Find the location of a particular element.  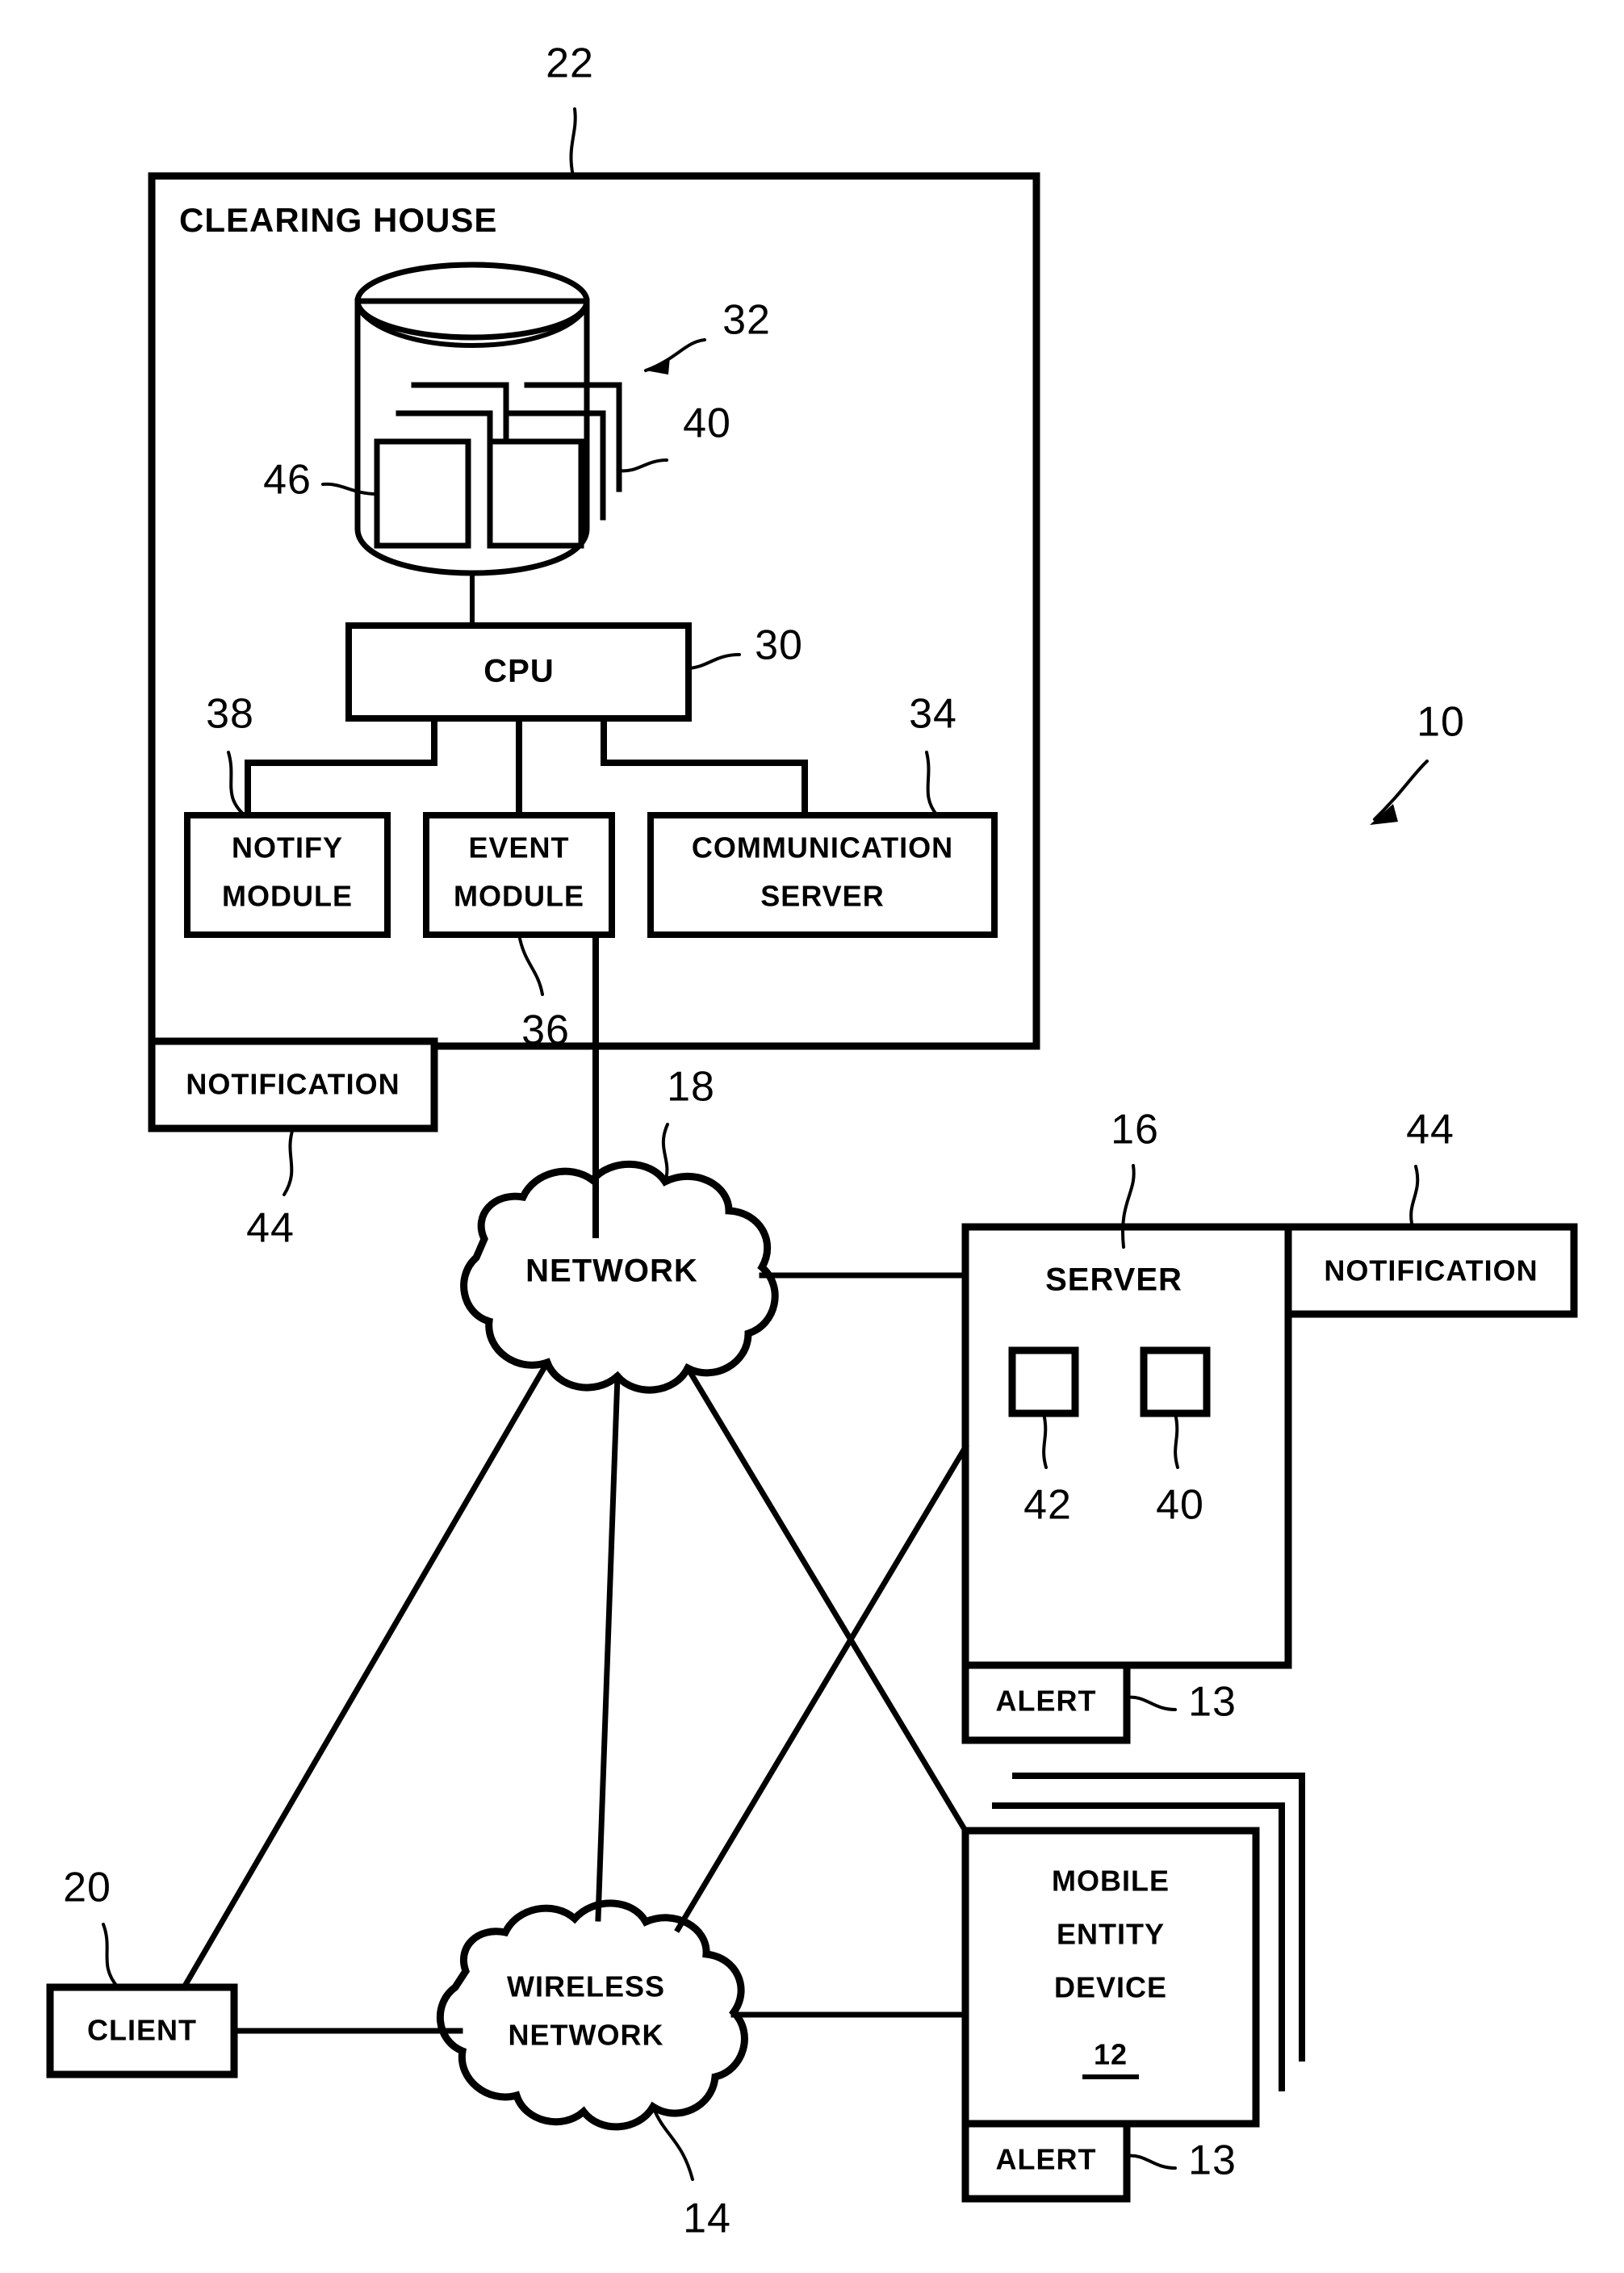

mobile-entity-device-label-3: DEVICE is located at coordinates (1110, 1987).